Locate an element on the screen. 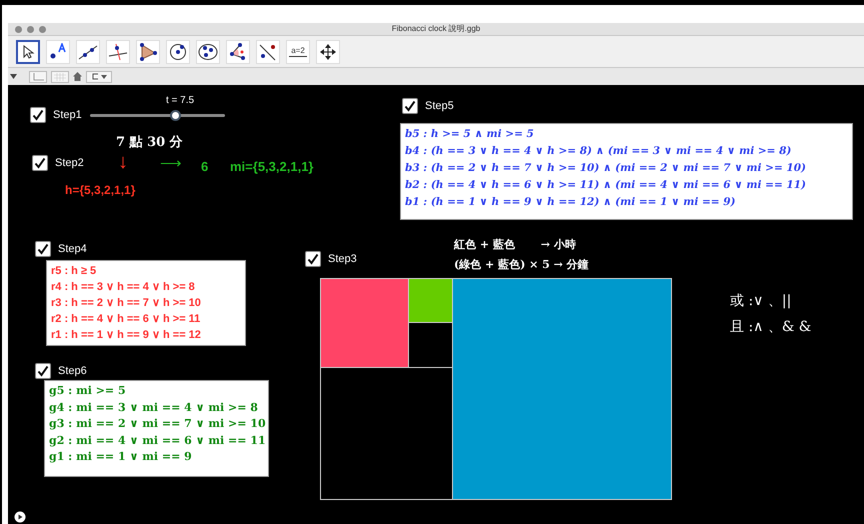 This screenshot has height=524, width=864. slider-label: t = 7.5 is located at coordinates (180, 101).